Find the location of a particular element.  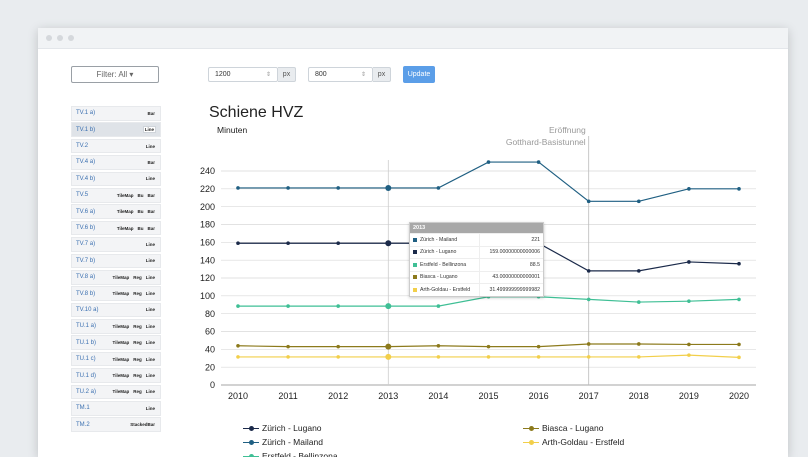

y-tick-label: 220 is located at coordinates (207, 189).